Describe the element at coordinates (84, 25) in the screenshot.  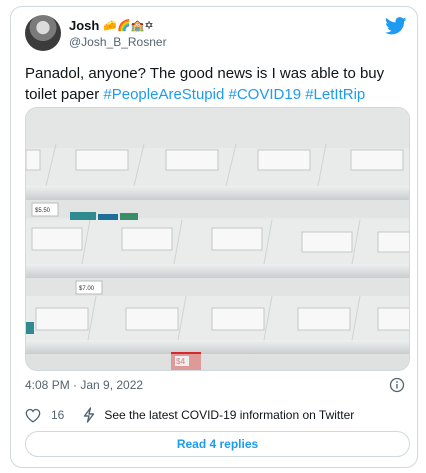
I see `author-name: Josh` at that location.